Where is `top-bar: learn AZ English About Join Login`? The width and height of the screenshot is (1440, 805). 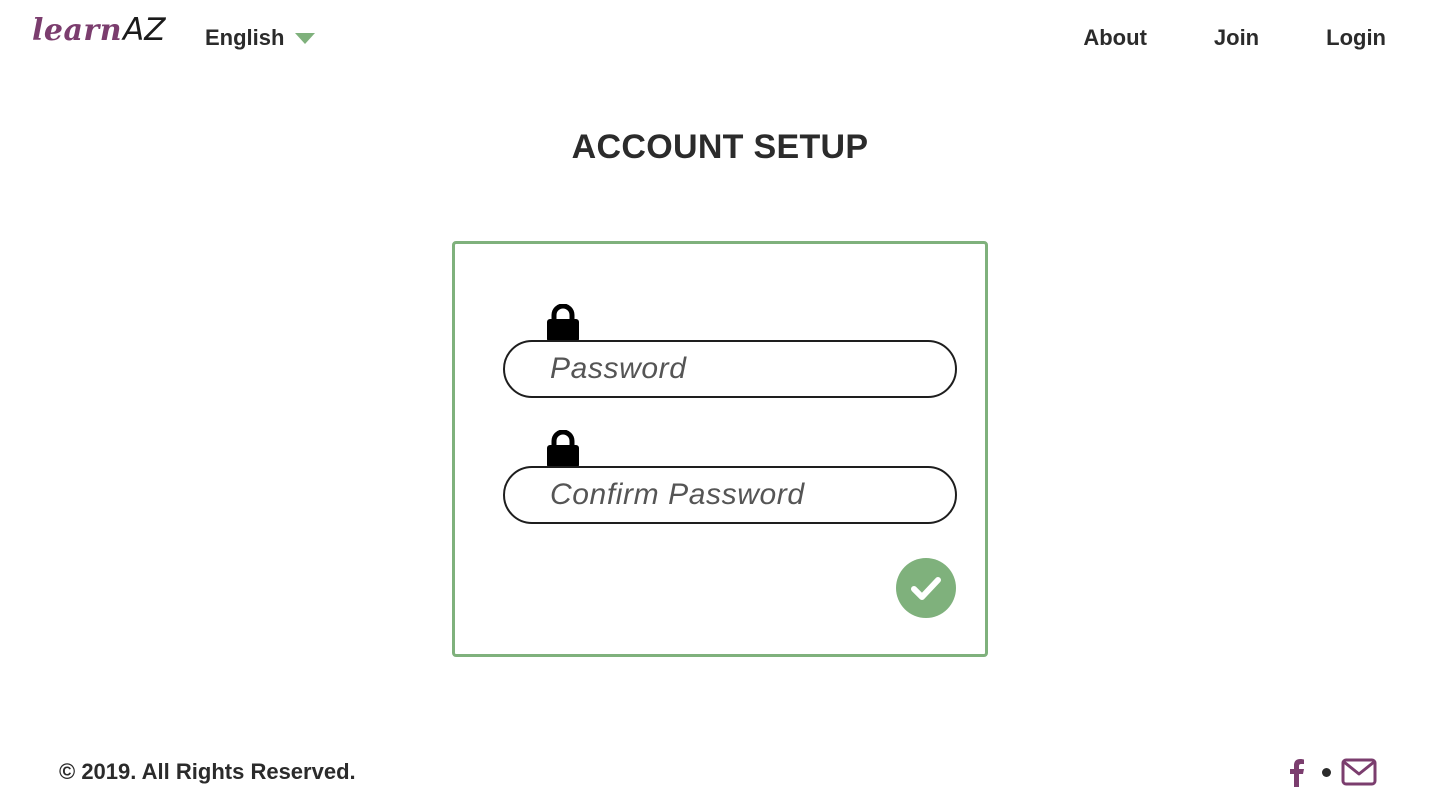 top-bar: learn AZ English About Join Login is located at coordinates (720, 40).